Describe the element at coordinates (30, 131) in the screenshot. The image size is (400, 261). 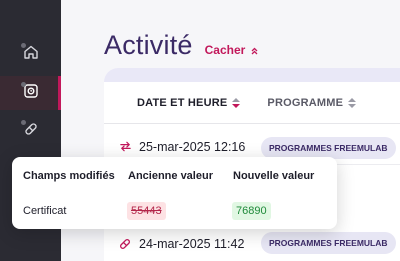
I see `sidebar-item-medication` at that location.